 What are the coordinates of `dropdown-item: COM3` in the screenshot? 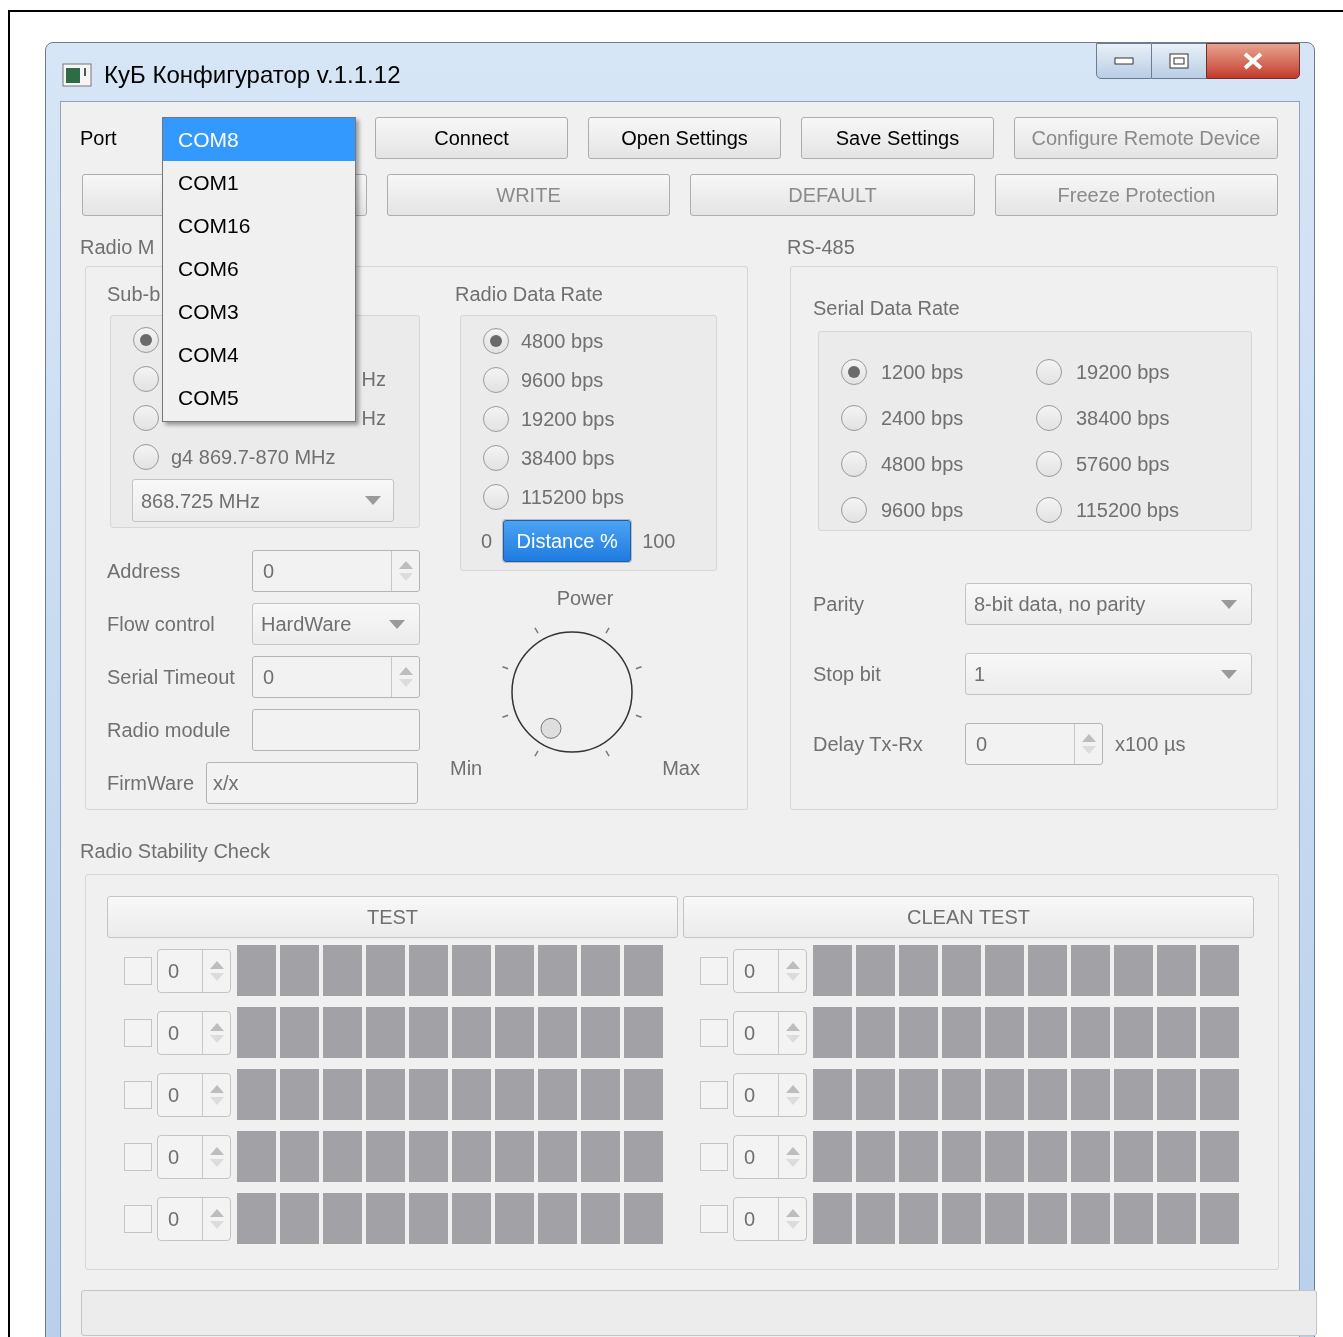 It's located at (259, 311).